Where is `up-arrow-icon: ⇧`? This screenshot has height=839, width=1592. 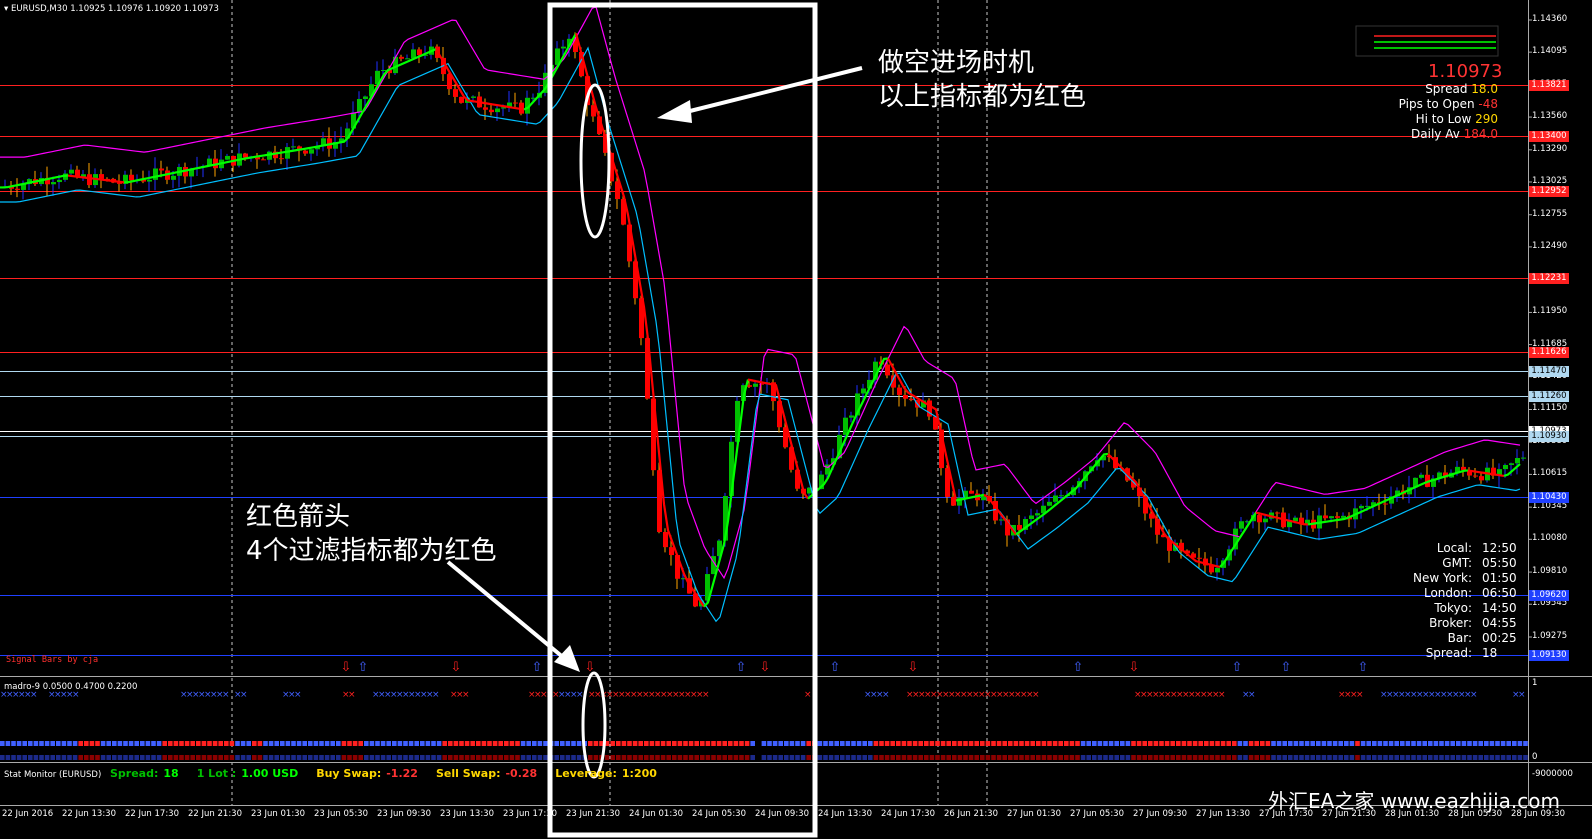
up-arrow-icon: ⇧ is located at coordinates (1363, 667).